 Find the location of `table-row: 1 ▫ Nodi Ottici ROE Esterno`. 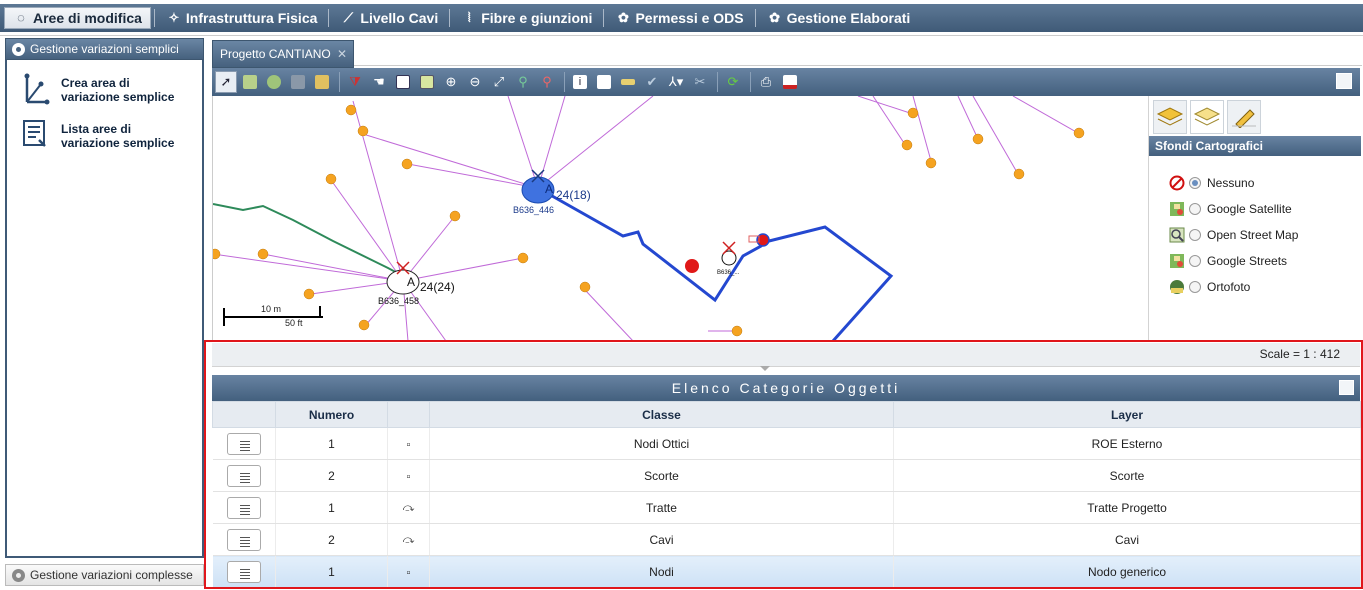

table-row: 1 ▫ Nodi Ottici ROE Esterno is located at coordinates (786, 443).